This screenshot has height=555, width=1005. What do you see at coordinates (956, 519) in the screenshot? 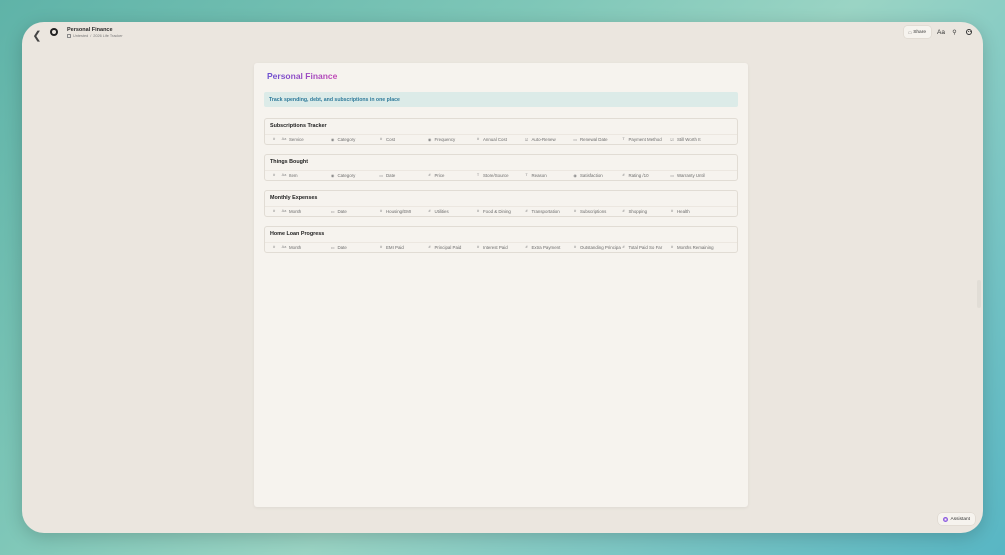
I see `assistant-button: Assistant` at bounding box center [956, 519].